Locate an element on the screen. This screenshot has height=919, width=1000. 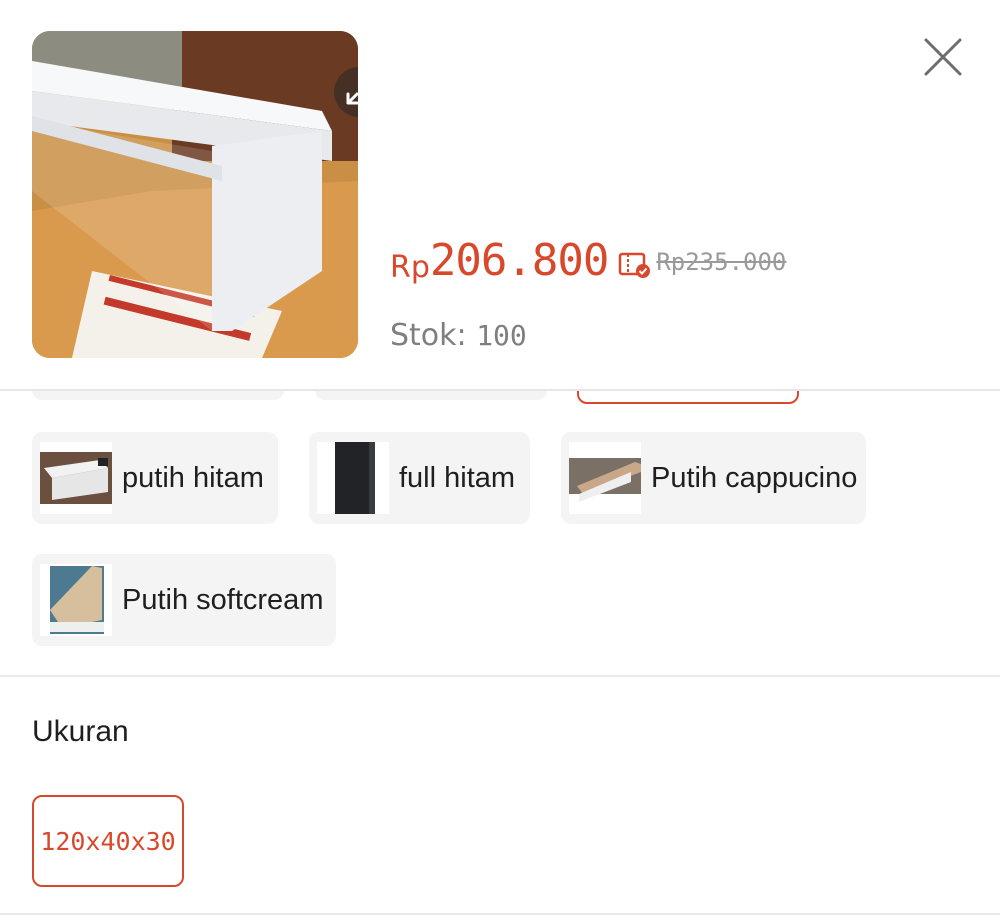
original-price: Rp235.000 is located at coordinates (721, 262).